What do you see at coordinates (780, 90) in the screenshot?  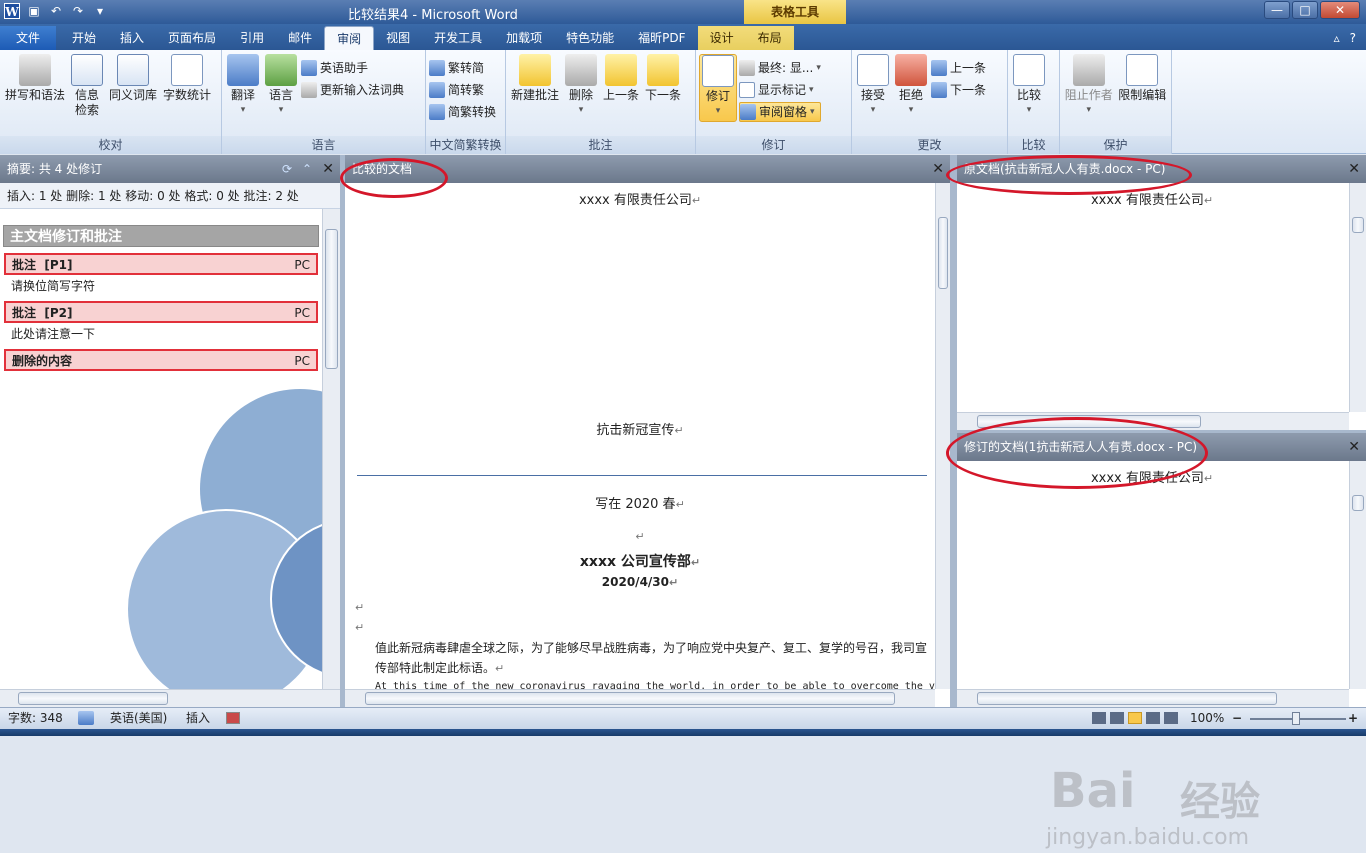 I see `show-markup-button: 显示标记 ▾` at bounding box center [780, 90].